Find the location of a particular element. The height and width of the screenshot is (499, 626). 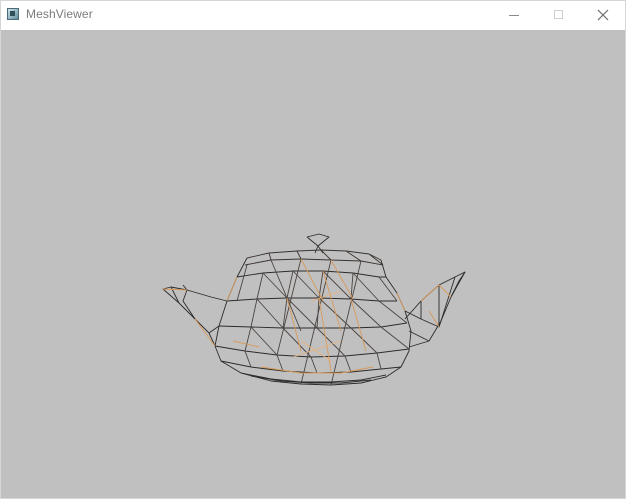

minimize-icon is located at coordinates (514, 15).